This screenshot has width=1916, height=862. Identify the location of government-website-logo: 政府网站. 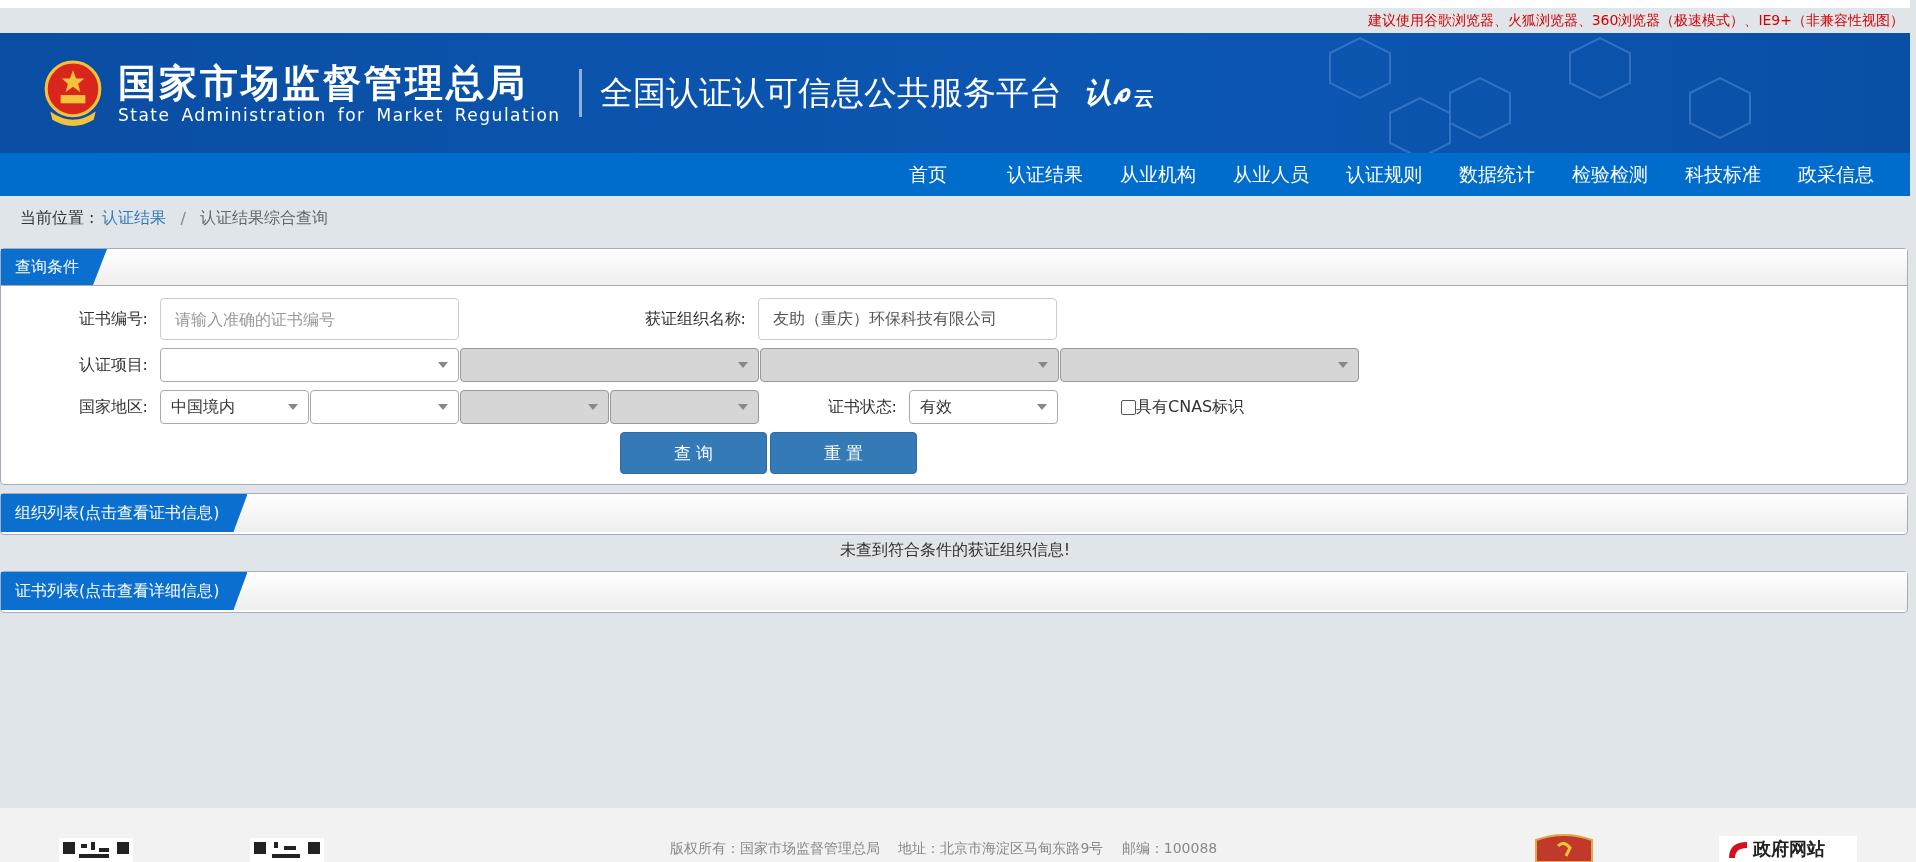
(1788, 849).